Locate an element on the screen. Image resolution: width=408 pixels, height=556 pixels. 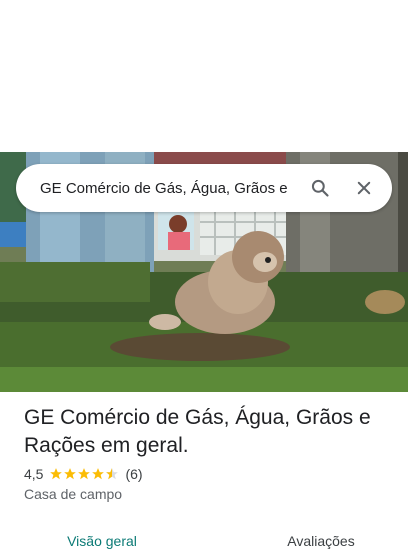
tab-overview: Visão geral is located at coordinates (102, 541).